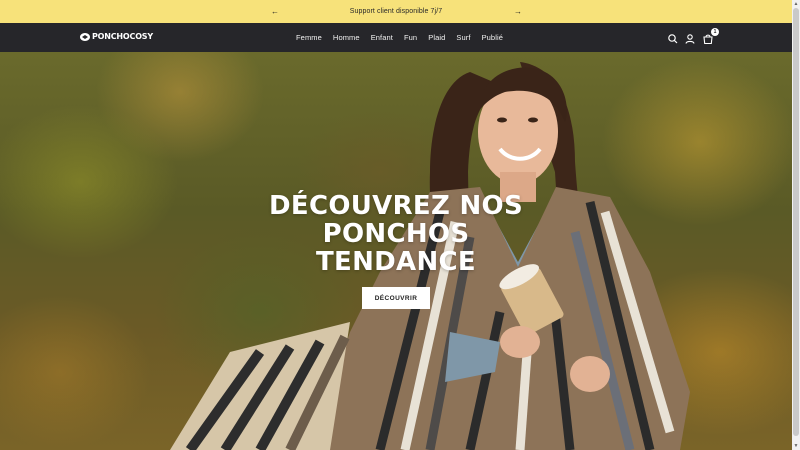 Image resolution: width=800 pixels, height=450 pixels. I want to click on nav-item-surf: Surf, so click(463, 37).